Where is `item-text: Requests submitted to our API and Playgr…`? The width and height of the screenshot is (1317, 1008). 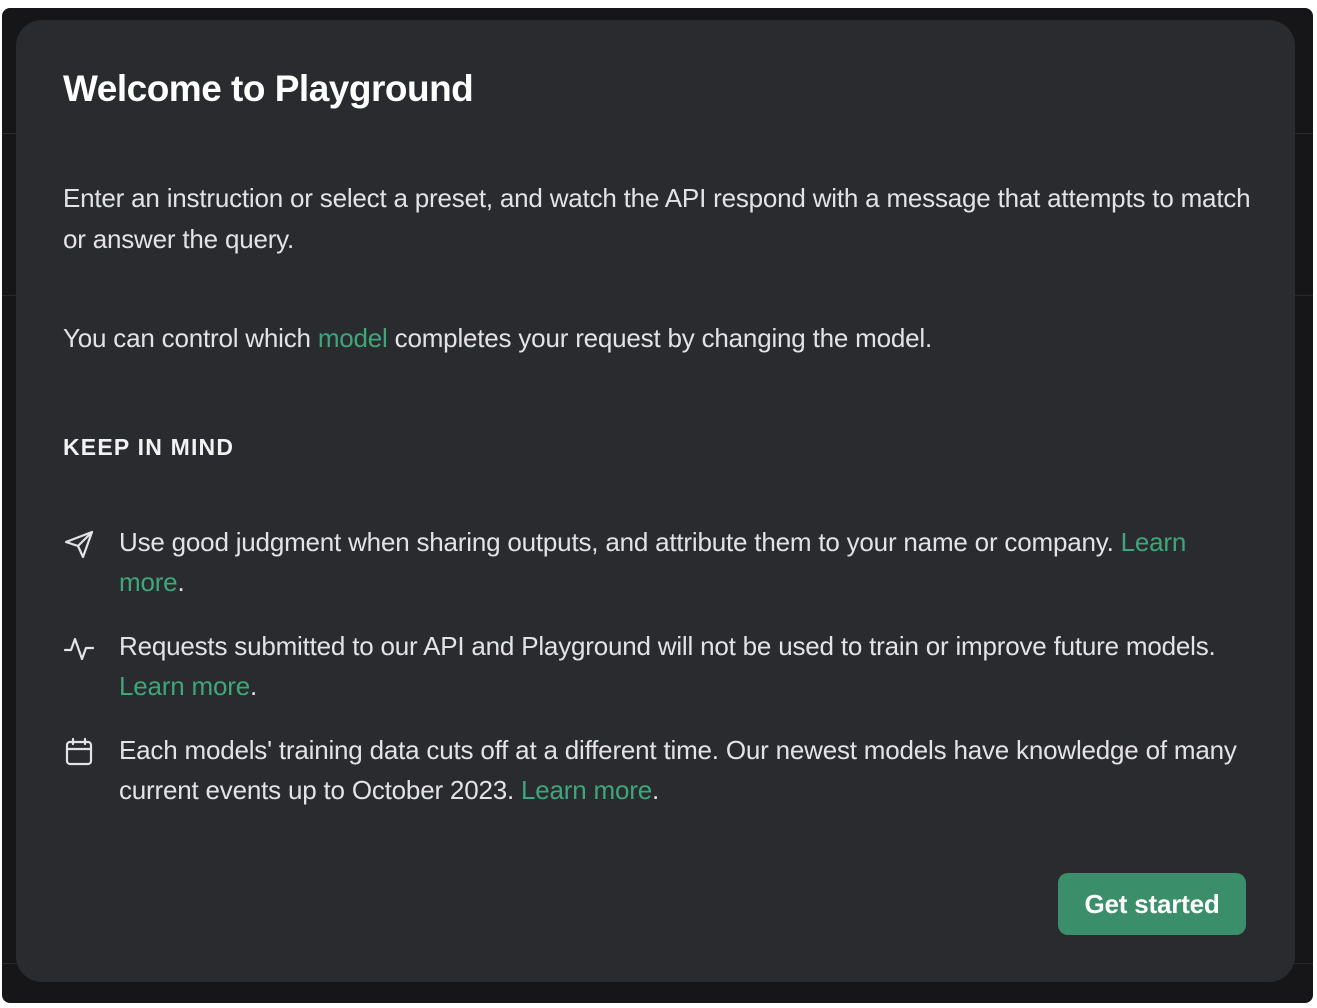
item-text: Requests submitted to our API and Playgr… is located at coordinates (667, 646).